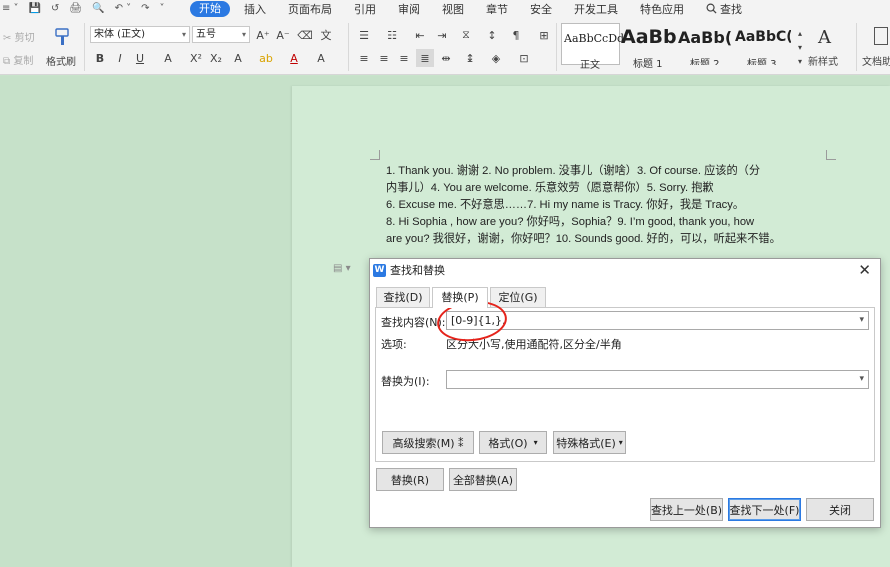 The width and height of the screenshot is (890, 567). Describe the element at coordinates (470, 58) in the screenshot. I see `line-spacing-icon: ↨` at that location.